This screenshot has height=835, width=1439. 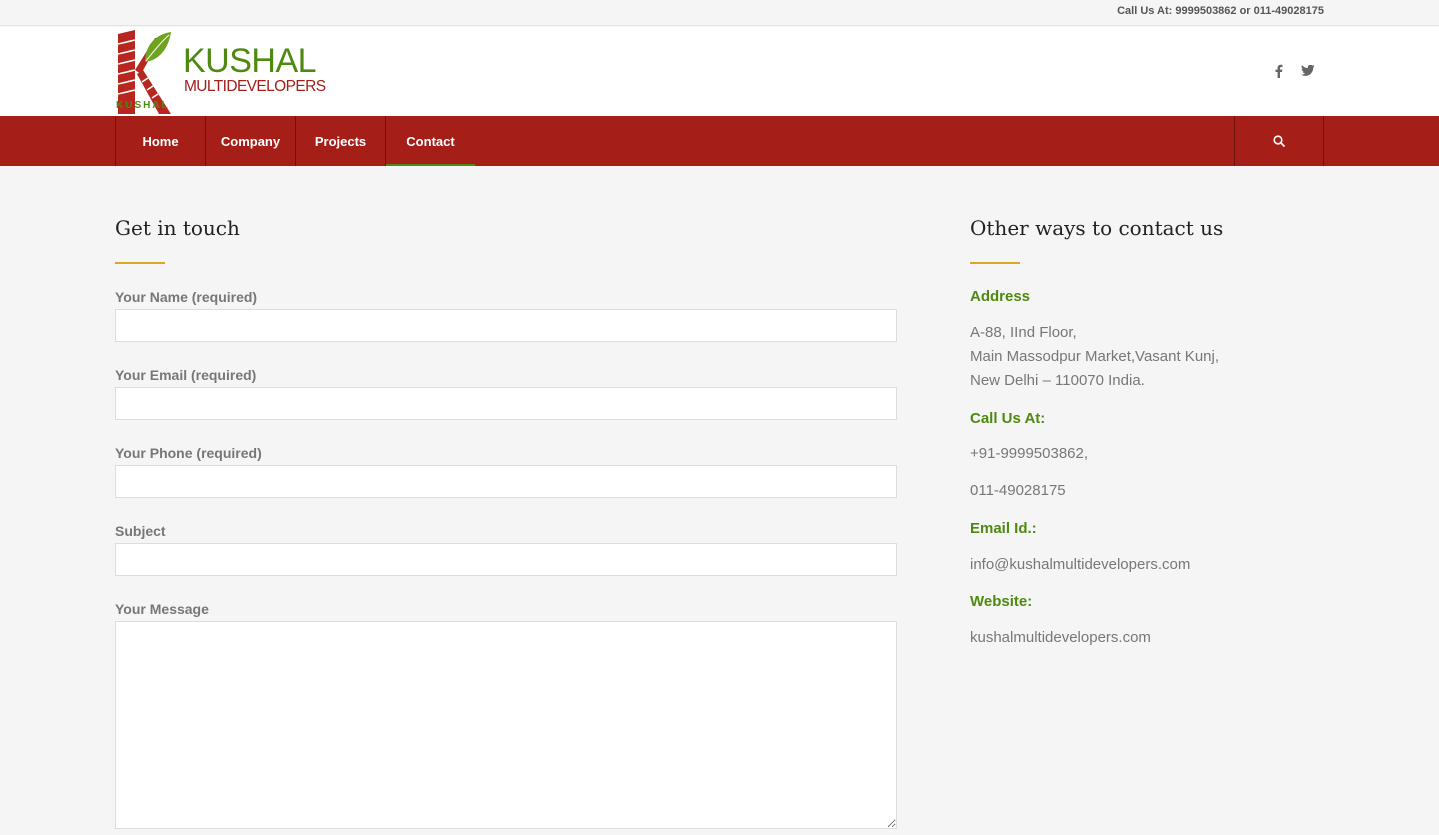 What do you see at coordinates (255, 86) in the screenshot?
I see `logo-subtitle: MULTIDEVELOPERS` at bounding box center [255, 86].